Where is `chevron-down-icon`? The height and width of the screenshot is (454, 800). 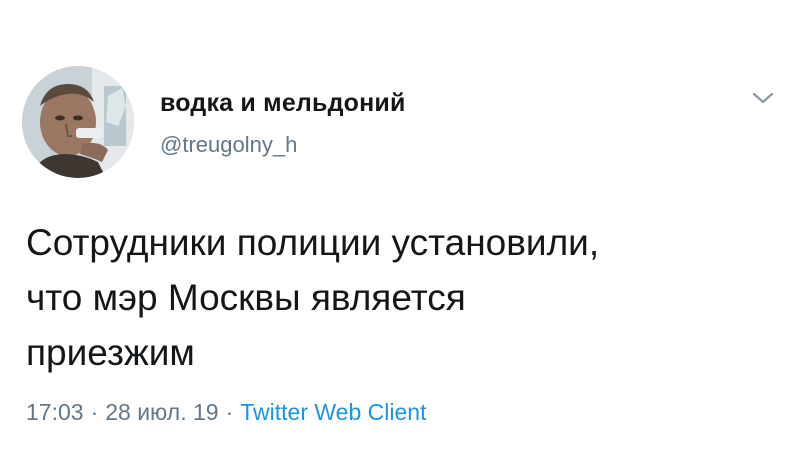 chevron-down-icon is located at coordinates (763, 98).